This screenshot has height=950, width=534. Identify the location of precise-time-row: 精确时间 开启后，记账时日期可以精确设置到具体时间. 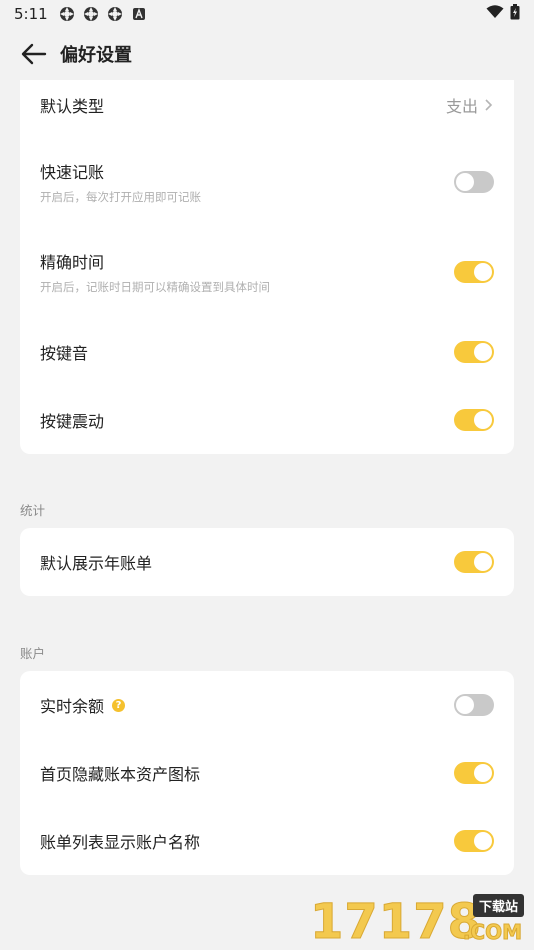
(267, 272).